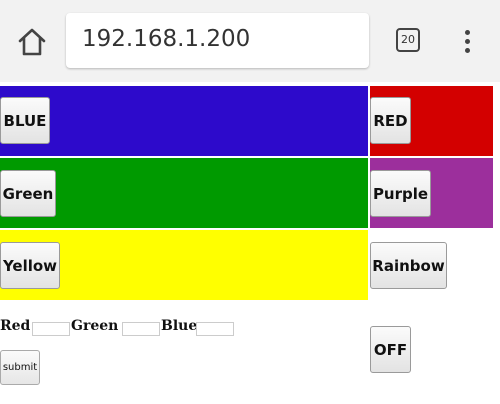 This screenshot has width=500, height=404. Describe the element at coordinates (179, 326) in the screenshot. I see `blue-label: Blue` at that location.